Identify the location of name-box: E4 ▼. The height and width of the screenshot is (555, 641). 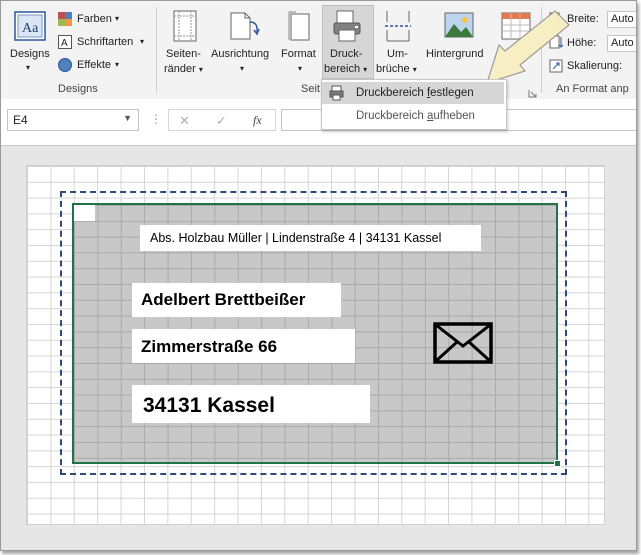
(73, 120).